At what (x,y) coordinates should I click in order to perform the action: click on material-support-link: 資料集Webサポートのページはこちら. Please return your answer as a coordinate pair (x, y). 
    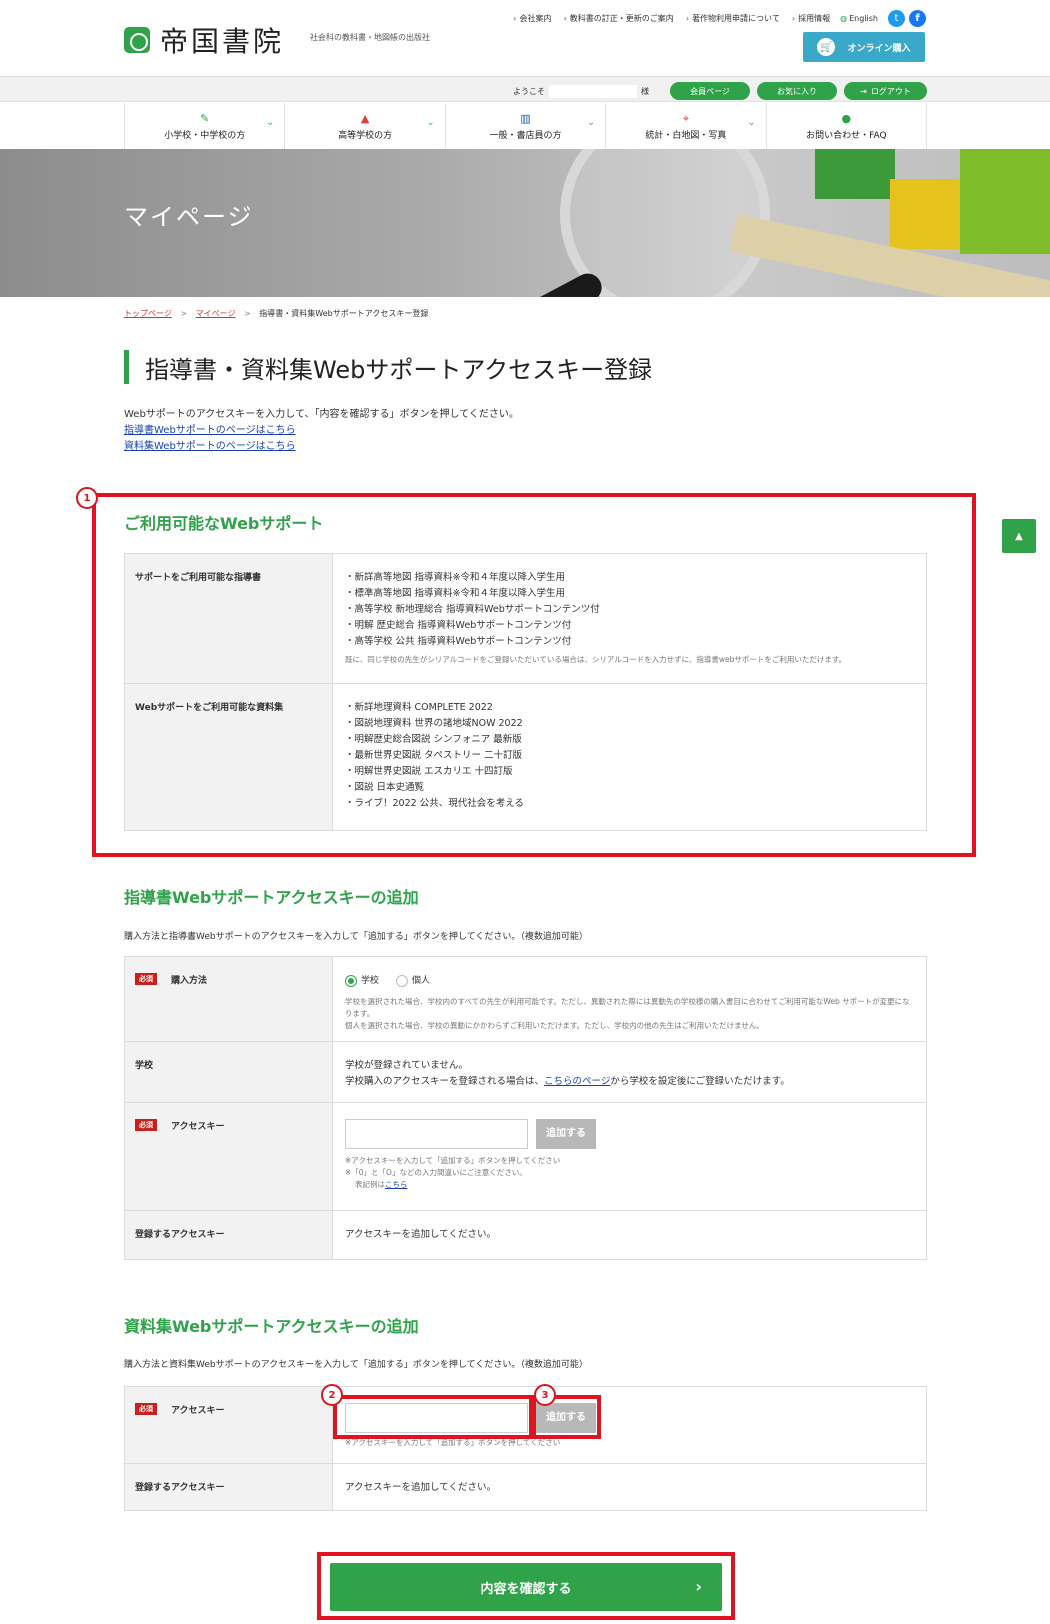
    Looking at the image, I should click on (321, 447).